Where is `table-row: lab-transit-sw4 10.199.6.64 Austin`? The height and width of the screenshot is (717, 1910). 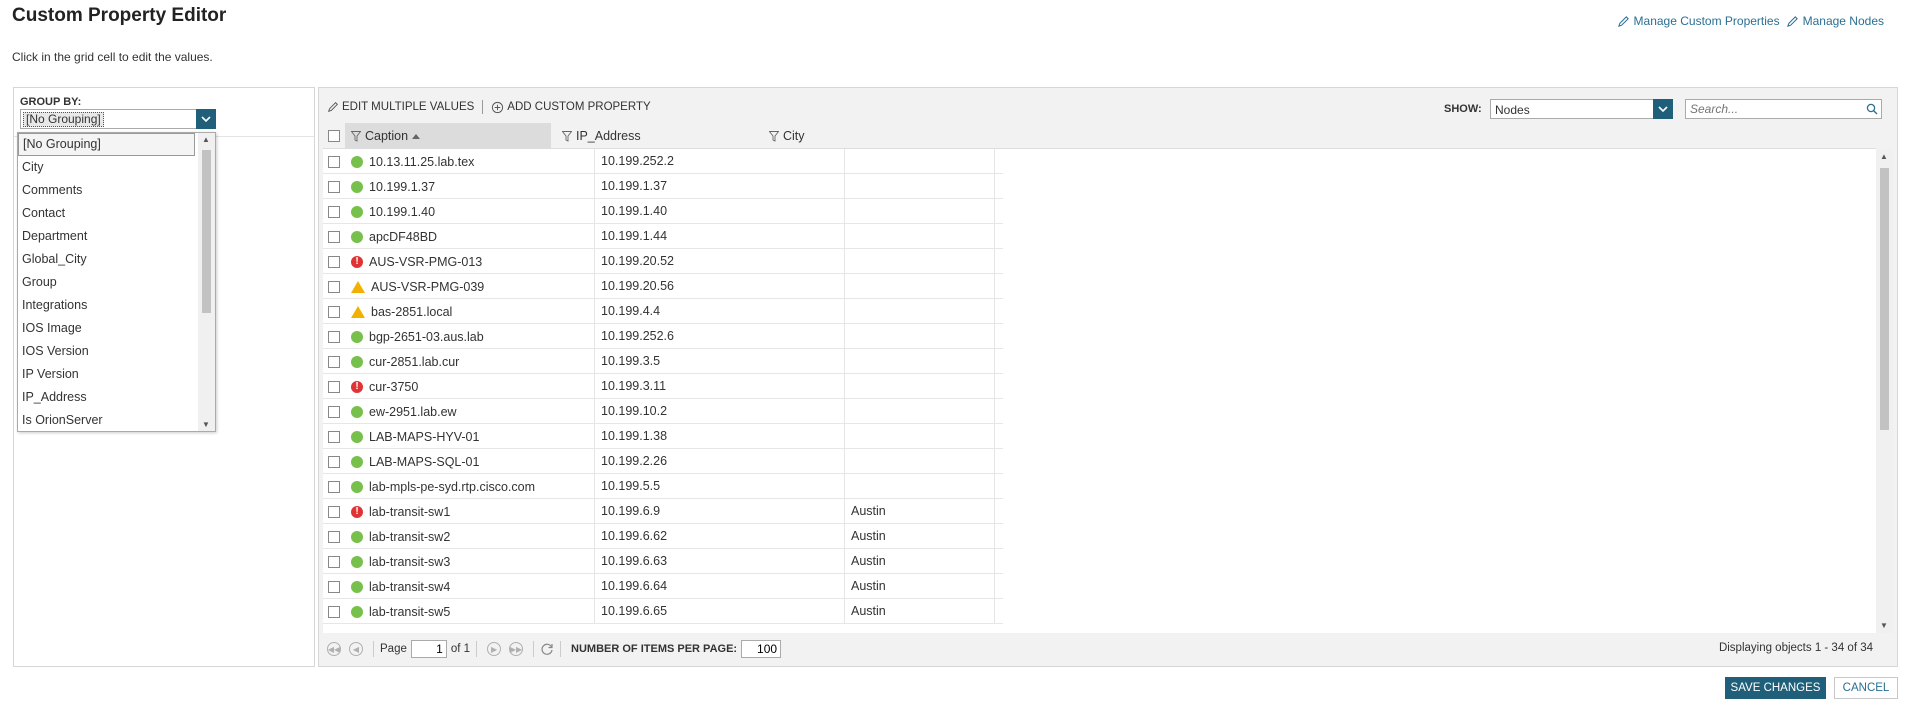 table-row: lab-transit-sw4 10.199.6.64 Austin is located at coordinates (663, 586).